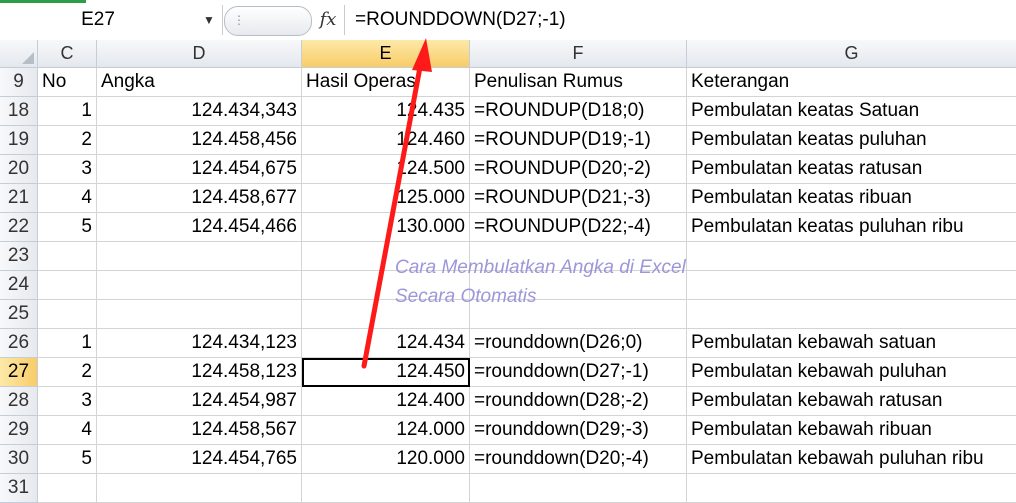  I want to click on cell: Pembulatan kebawah puluhan, so click(851, 372).